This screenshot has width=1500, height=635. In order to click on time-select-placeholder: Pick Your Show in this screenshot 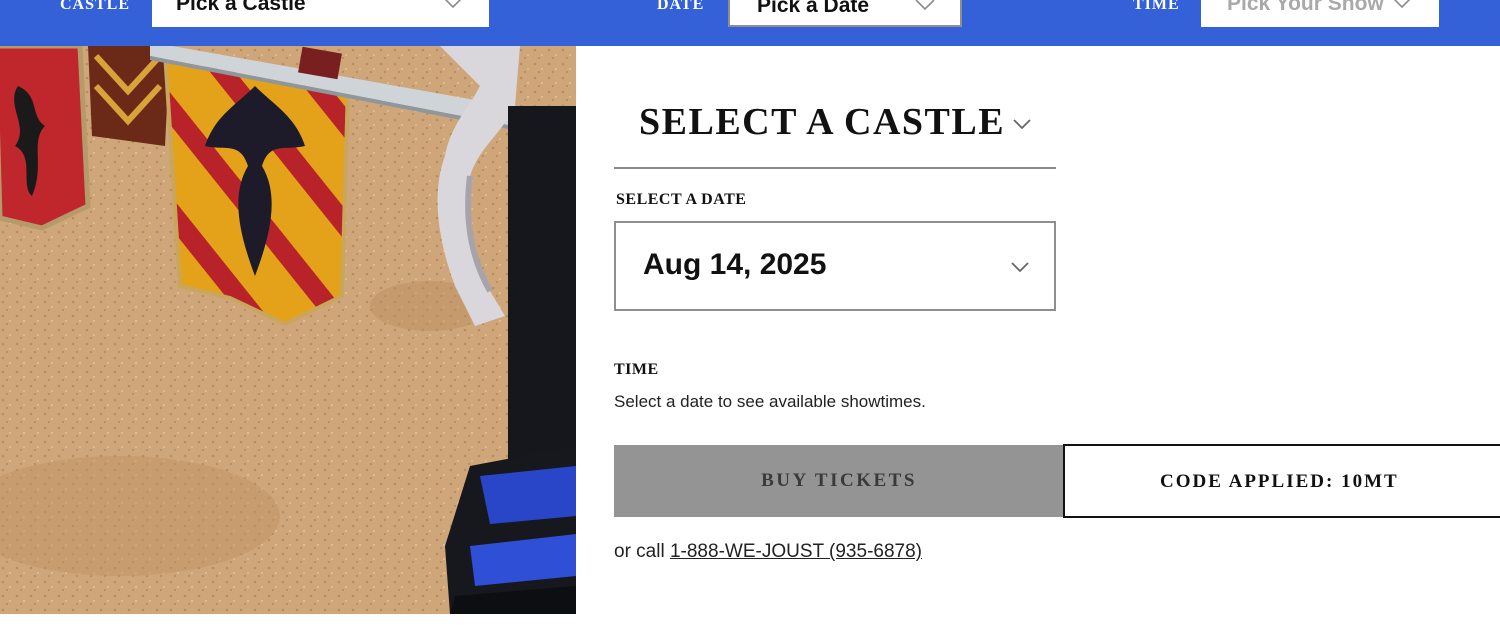, I will do `click(1305, 7)`.